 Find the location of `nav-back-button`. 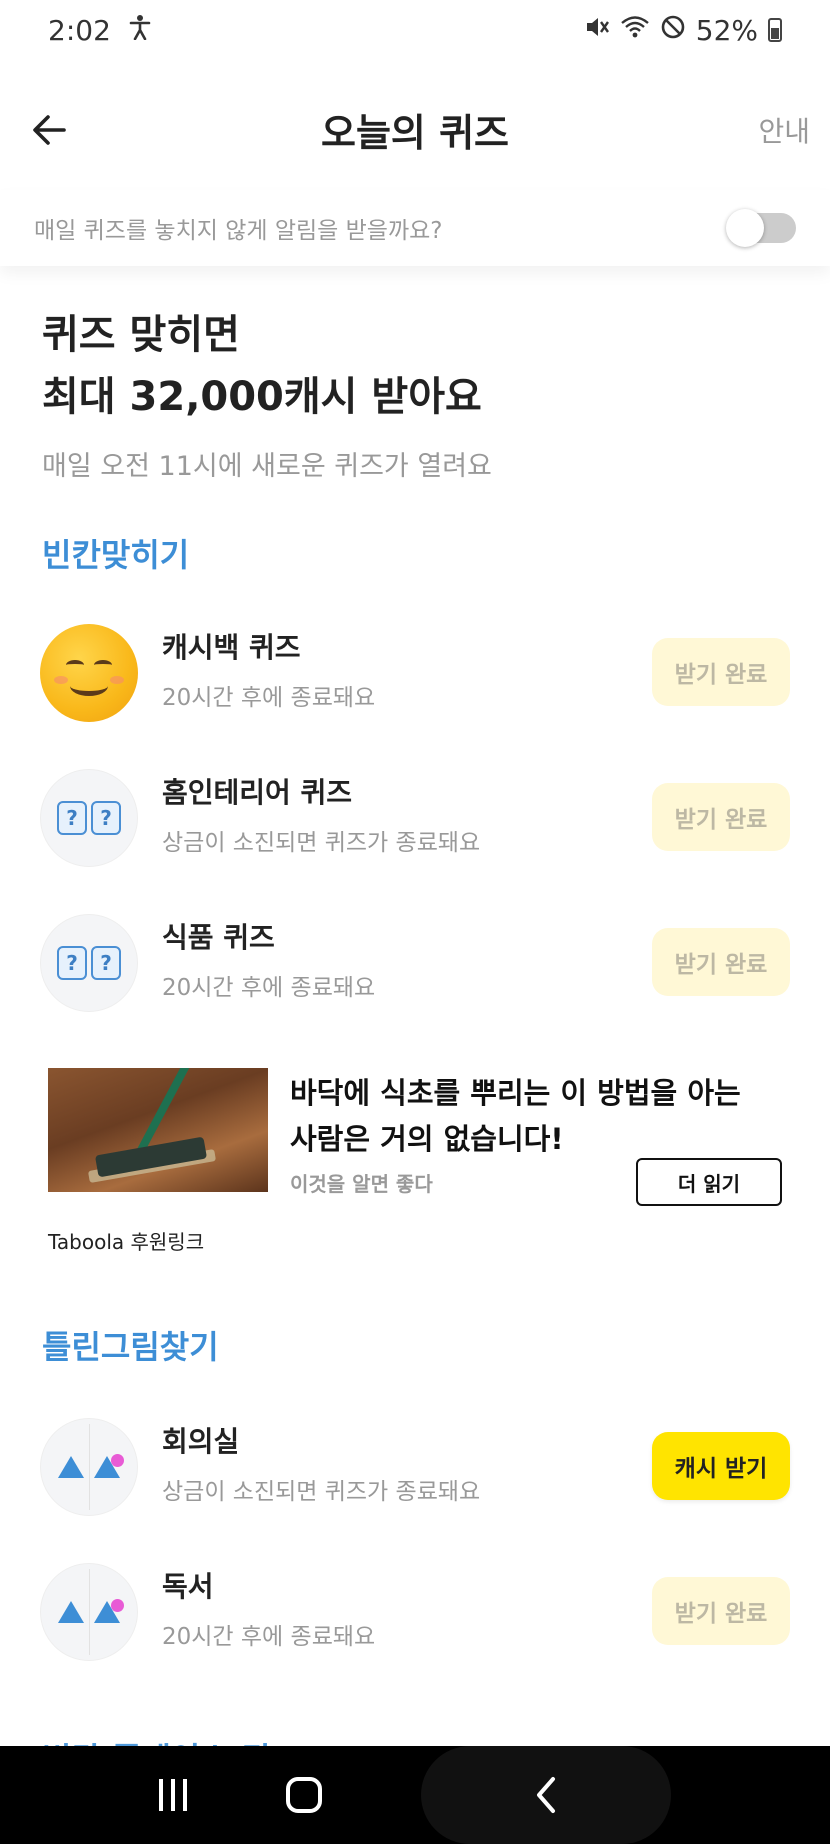

nav-back-button is located at coordinates (545, 1795).